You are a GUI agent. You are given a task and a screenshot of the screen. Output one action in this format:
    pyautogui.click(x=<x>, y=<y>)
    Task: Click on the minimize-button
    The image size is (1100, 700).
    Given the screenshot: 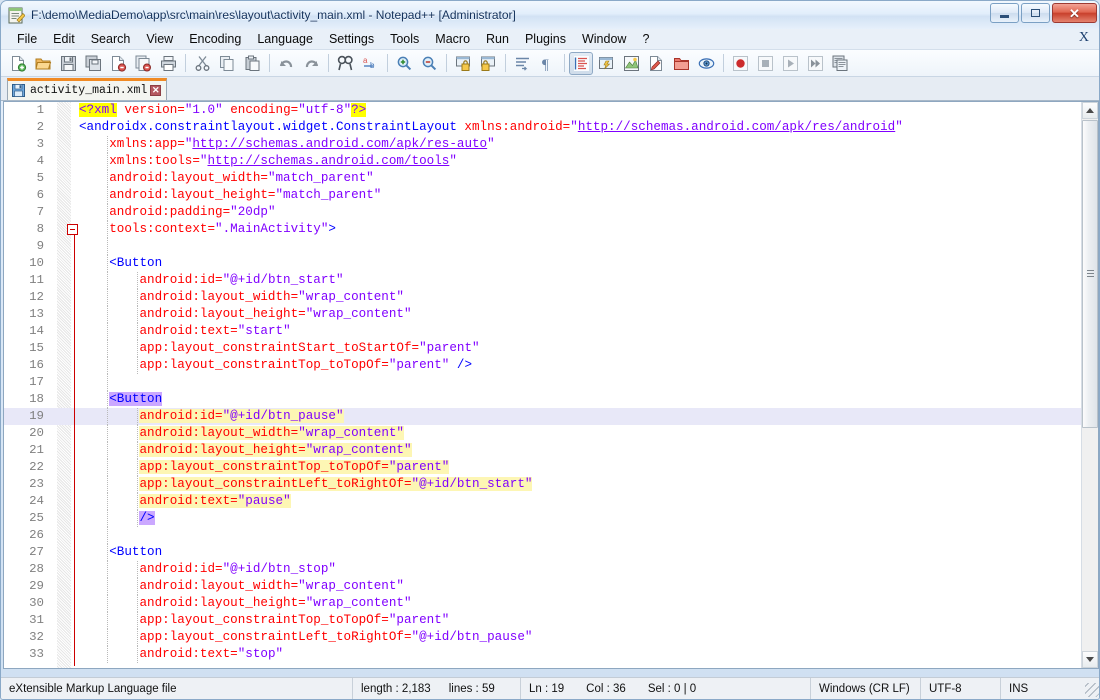 What is the action you would take?
    pyautogui.click(x=1004, y=13)
    